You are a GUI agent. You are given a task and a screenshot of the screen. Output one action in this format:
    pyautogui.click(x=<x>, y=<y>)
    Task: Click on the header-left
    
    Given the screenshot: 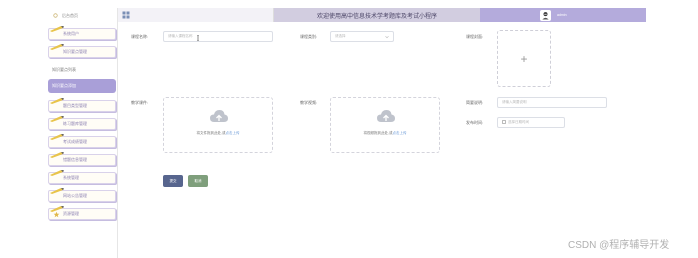 What is the action you would take?
    pyautogui.click(x=196, y=15)
    